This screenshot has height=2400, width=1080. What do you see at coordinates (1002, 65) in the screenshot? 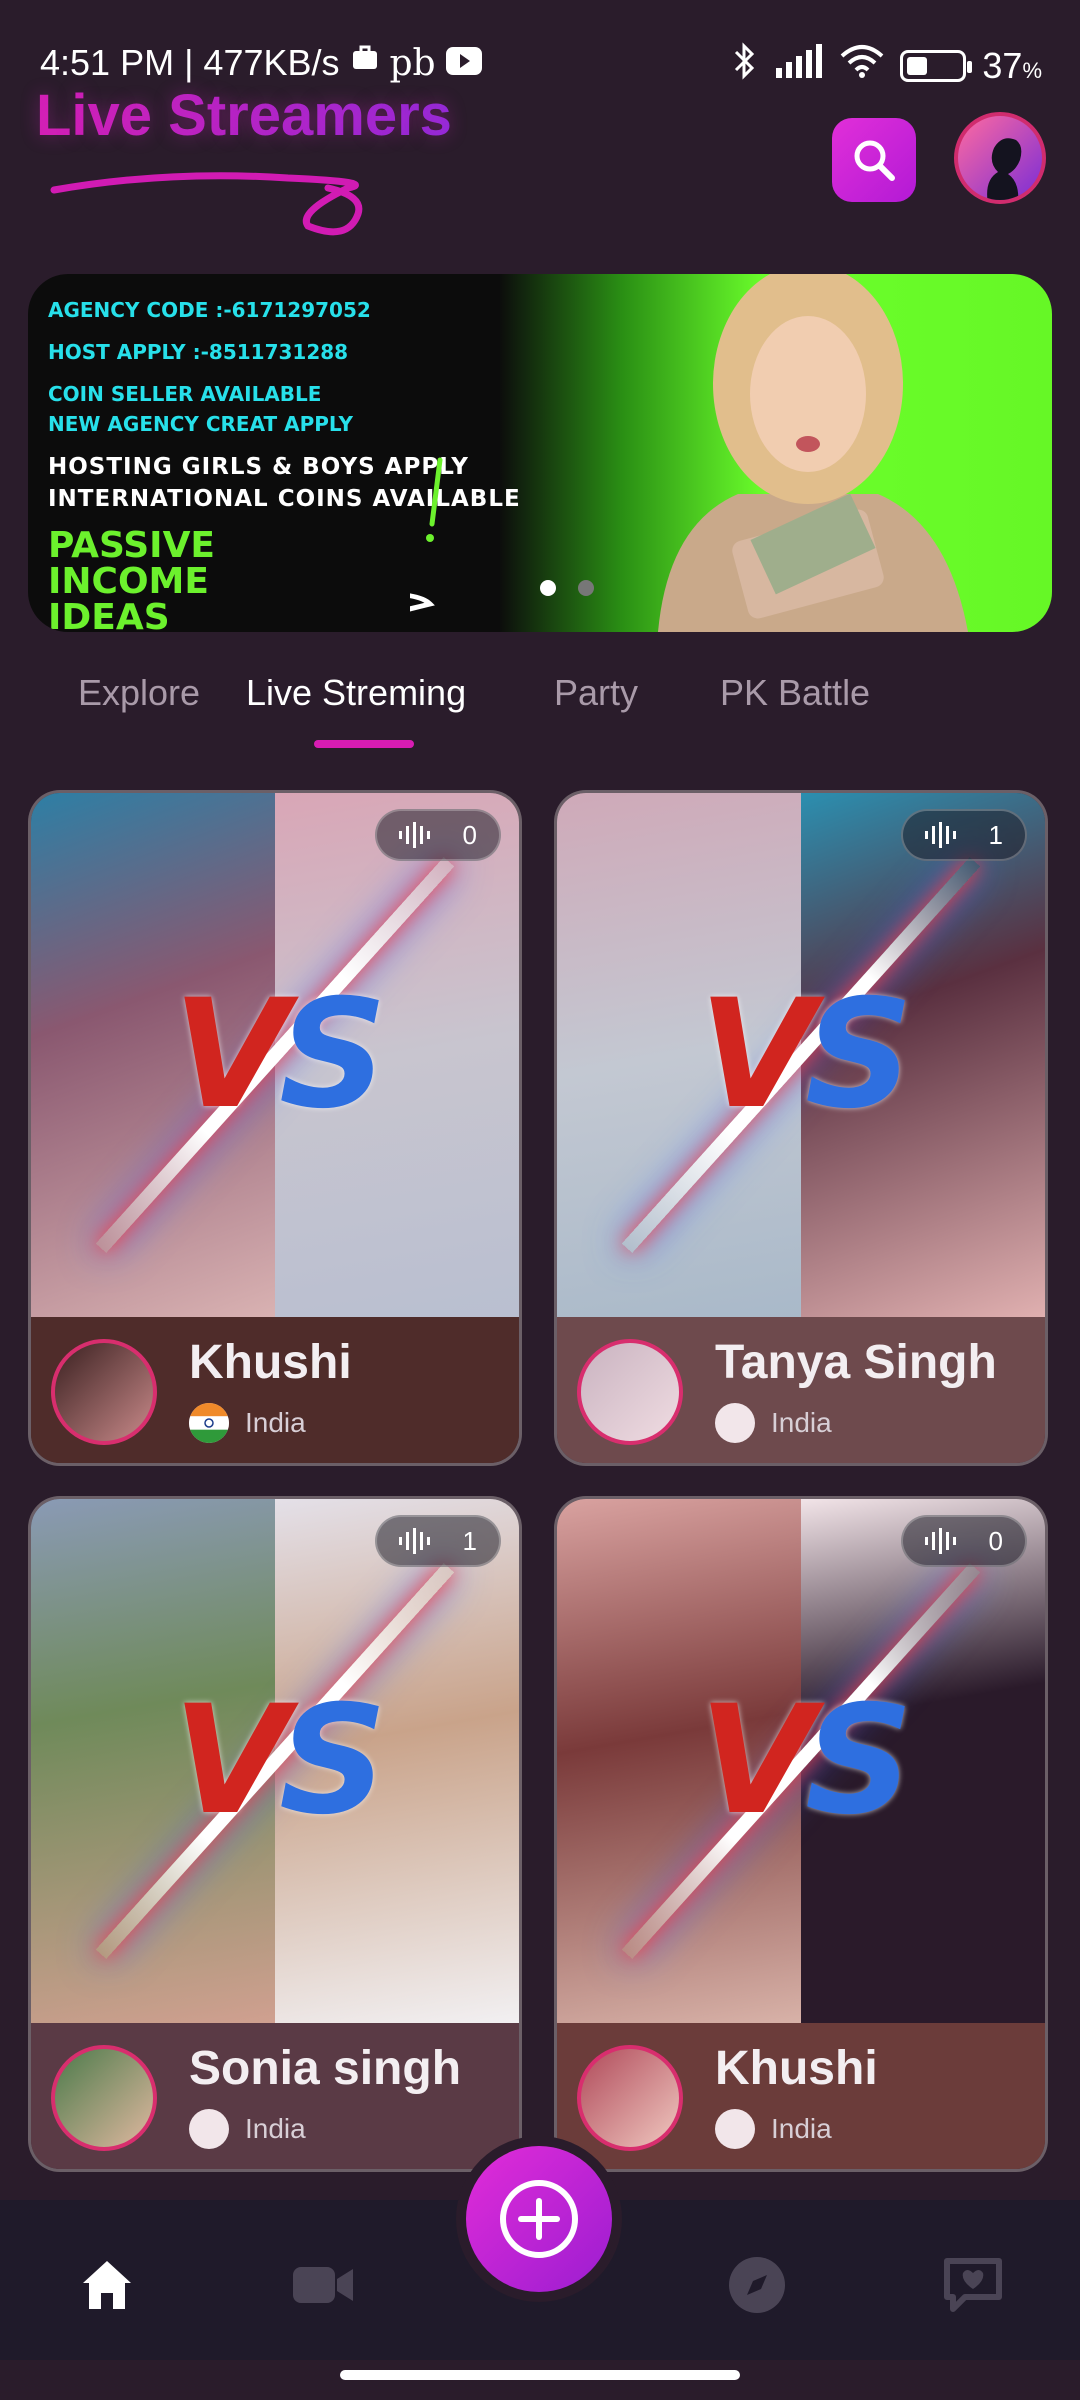
I see `battery-percent: 37` at bounding box center [1002, 65].